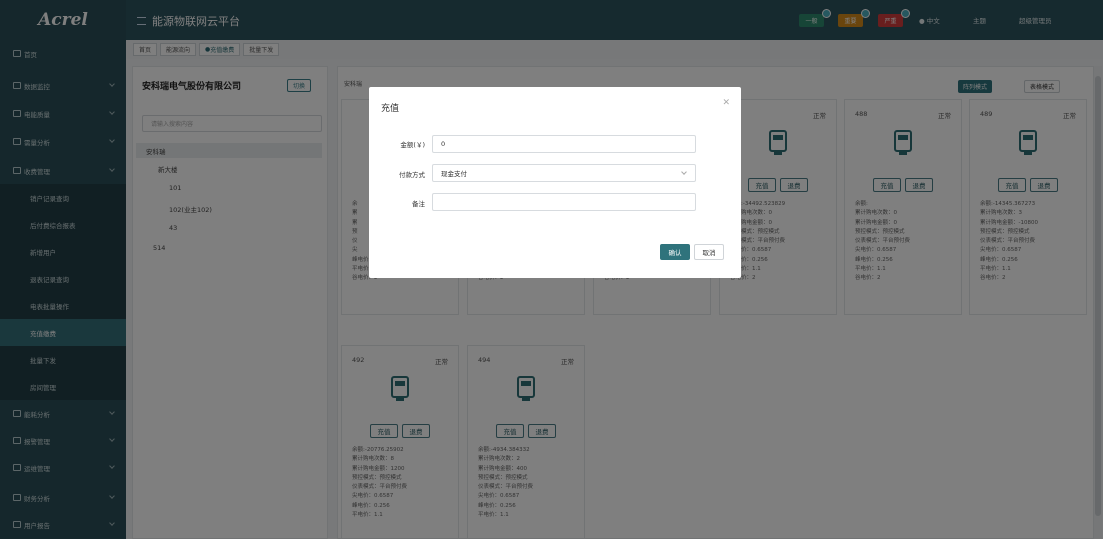 The width and height of the screenshot is (1103, 539). What do you see at coordinates (709, 252) in the screenshot?
I see `cancel-button: 取消` at bounding box center [709, 252].